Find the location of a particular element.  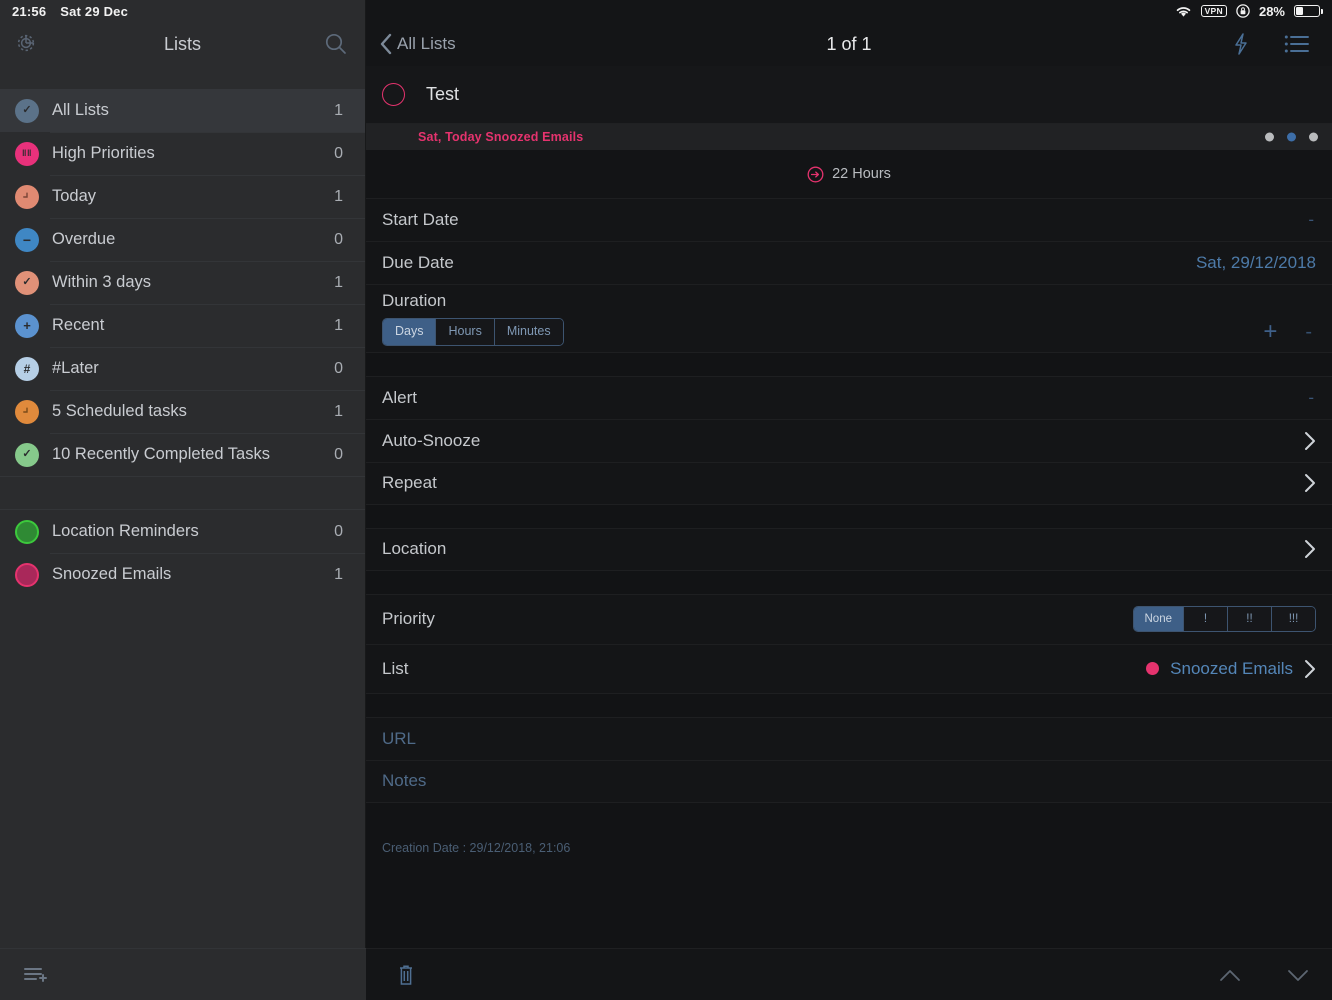

duration-segment-days: Days is located at coordinates (409, 332).